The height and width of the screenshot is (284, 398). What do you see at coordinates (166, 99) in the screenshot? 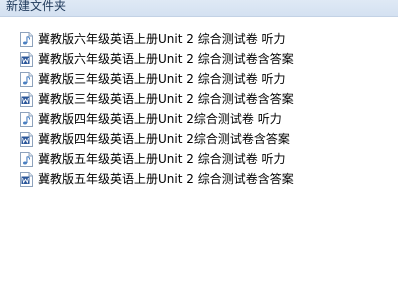
I see `file-name: 冀教版三年级英语上册Unit 2 综合测试卷含答案` at bounding box center [166, 99].